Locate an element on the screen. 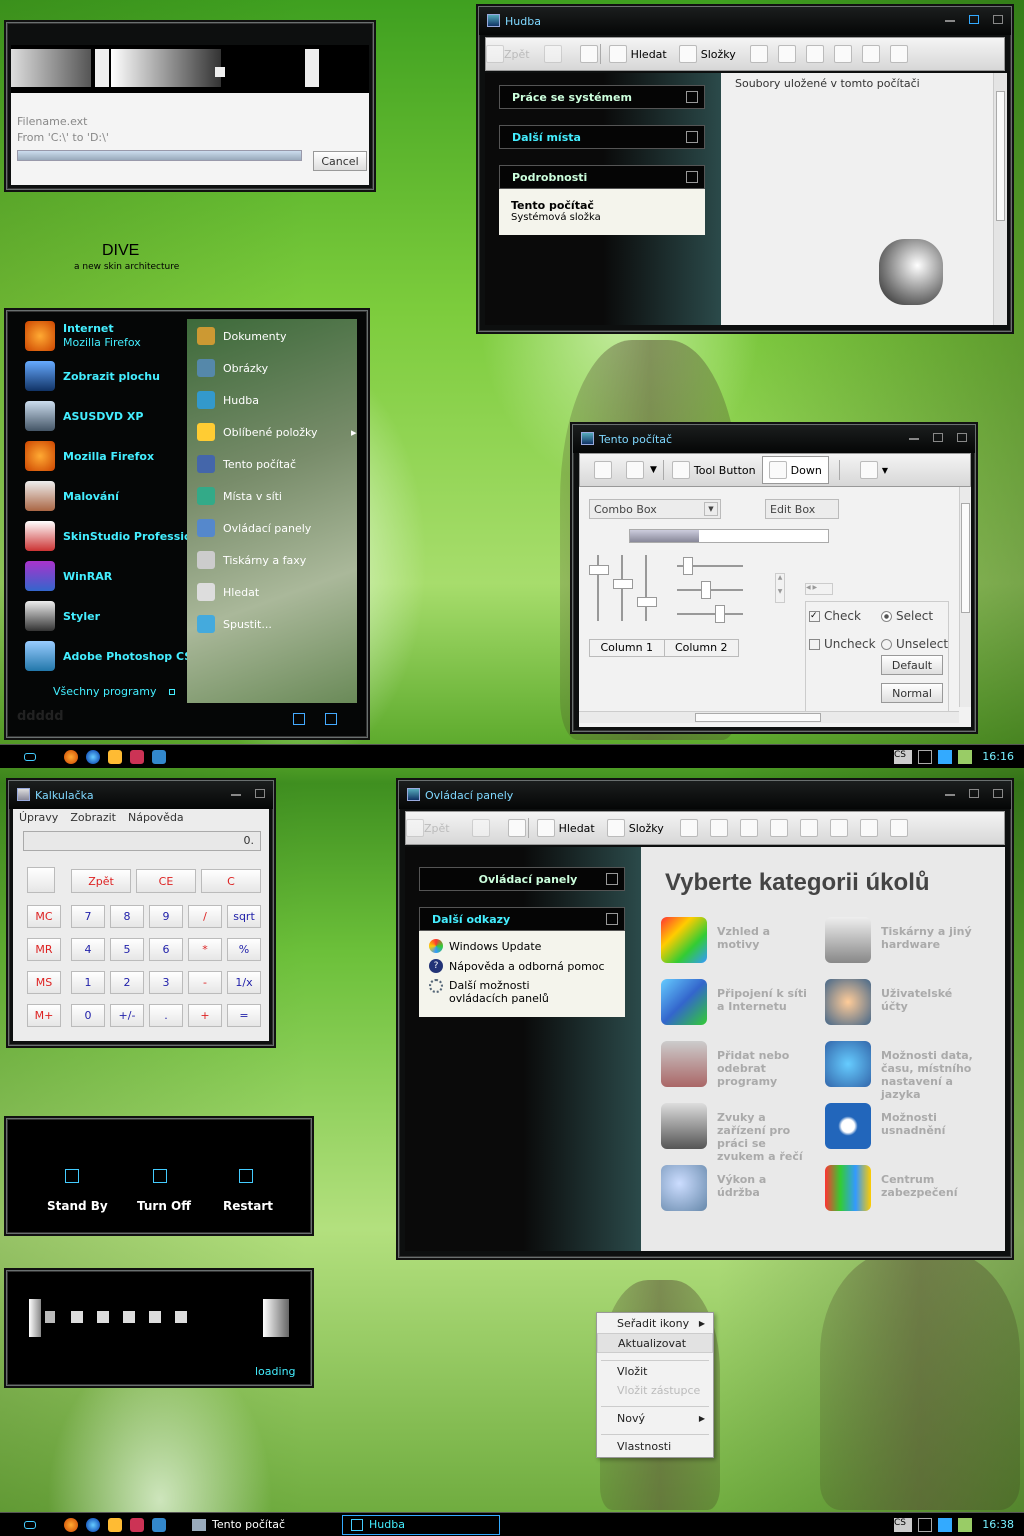  calc-key: 6 is located at coordinates (166, 949).